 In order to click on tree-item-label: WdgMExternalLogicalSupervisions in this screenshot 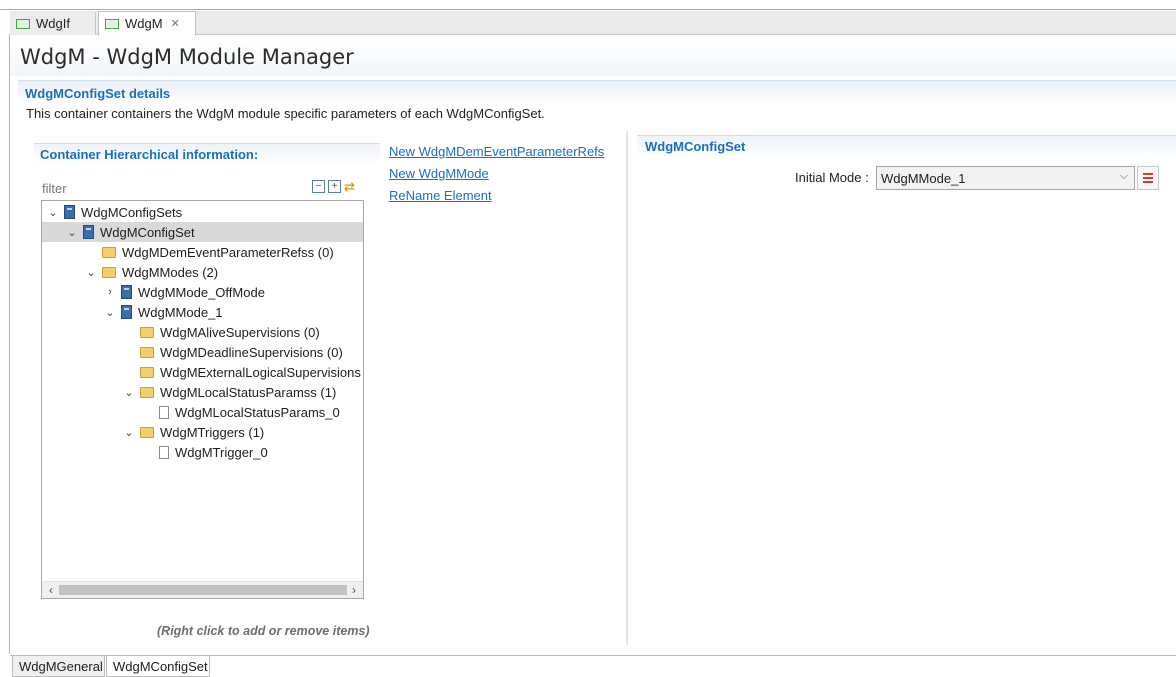, I will do `click(260, 372)`.